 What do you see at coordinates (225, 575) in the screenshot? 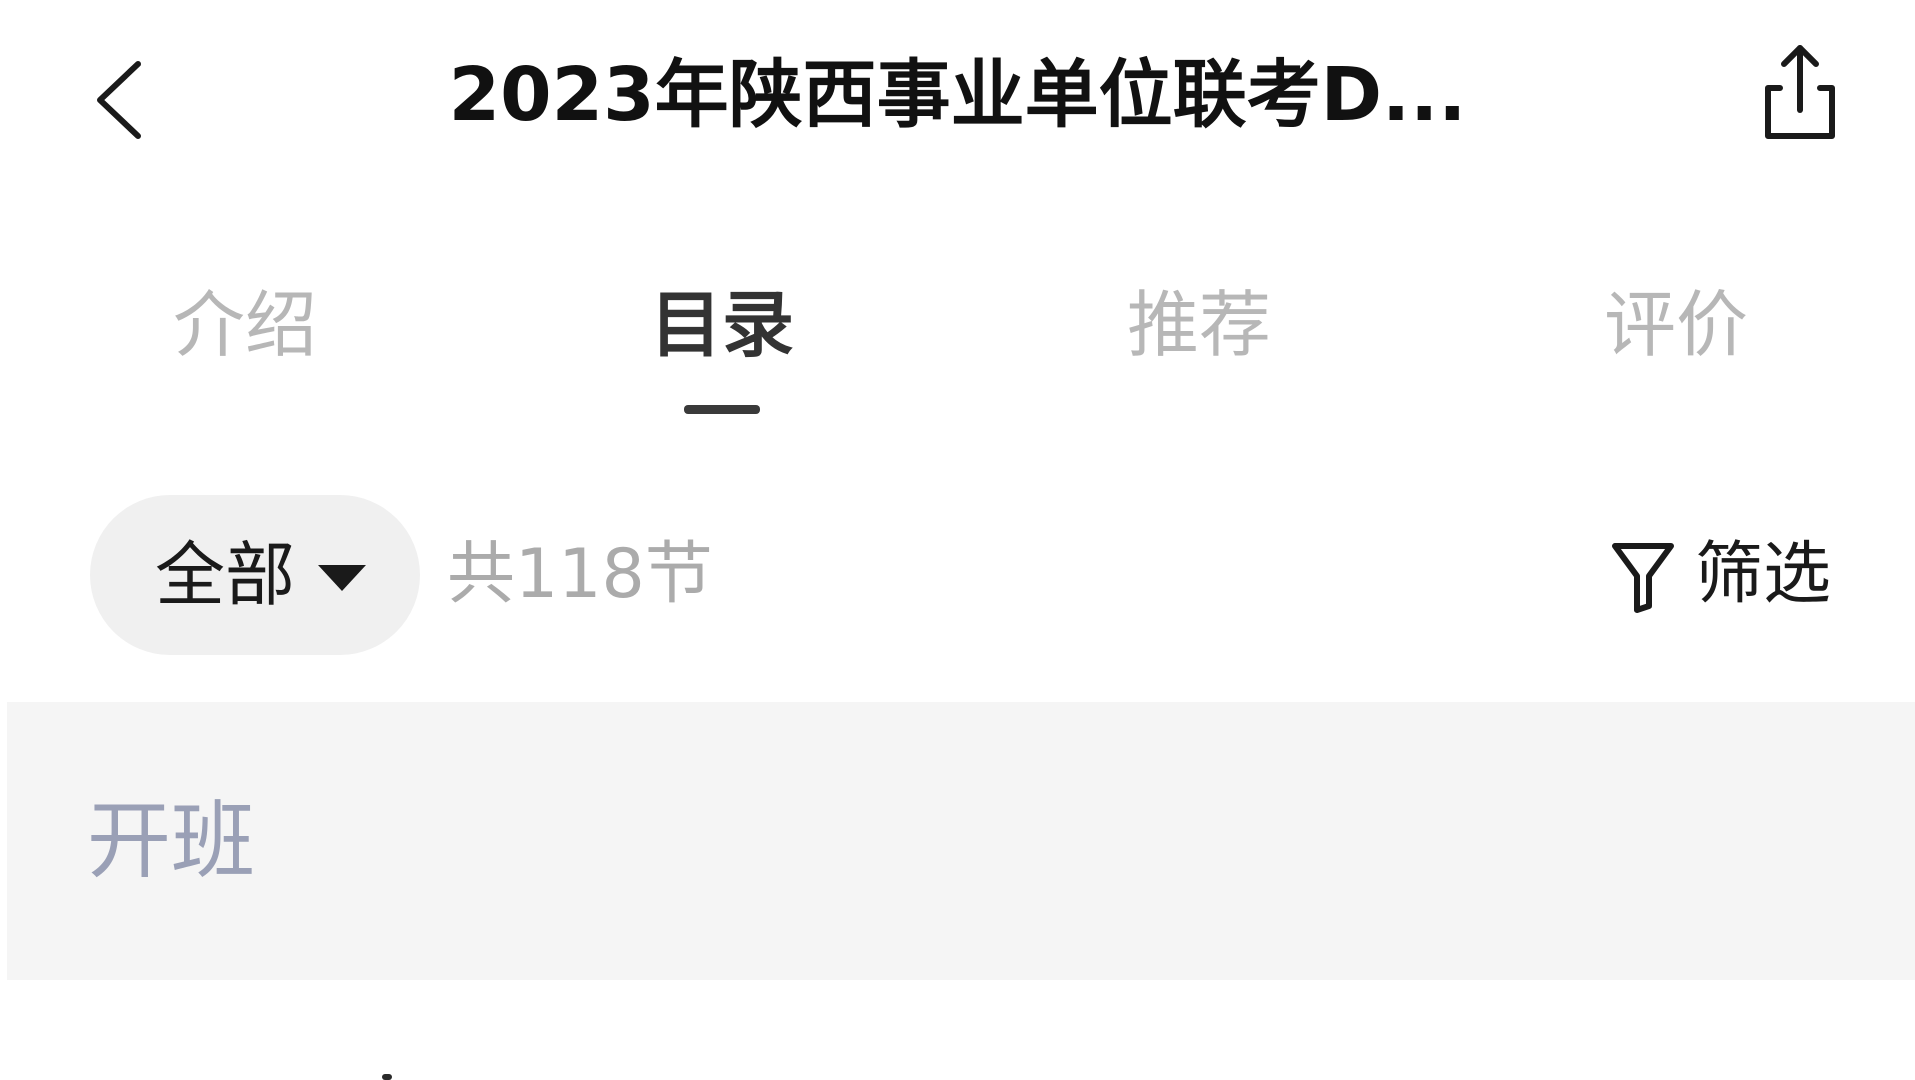
I see `scope-label: 全部` at bounding box center [225, 575].